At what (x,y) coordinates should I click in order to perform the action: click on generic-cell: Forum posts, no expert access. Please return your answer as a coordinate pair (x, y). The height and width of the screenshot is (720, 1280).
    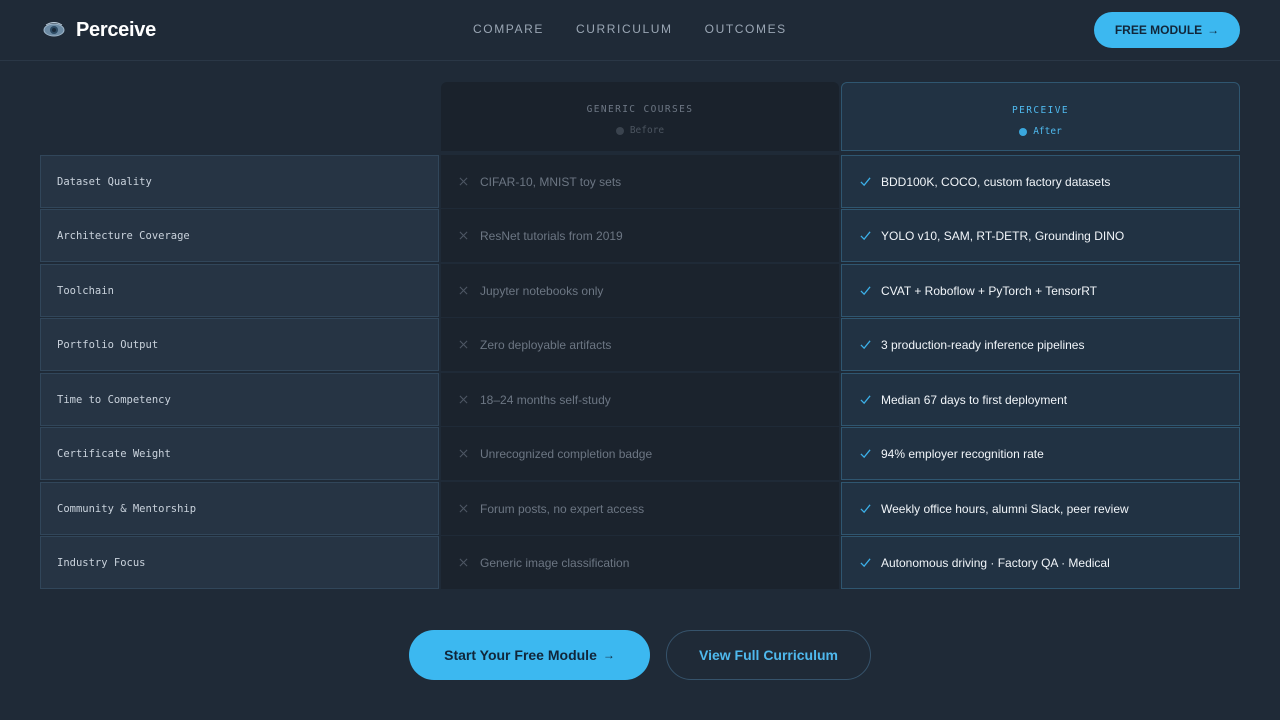
    Looking at the image, I should click on (640, 508).